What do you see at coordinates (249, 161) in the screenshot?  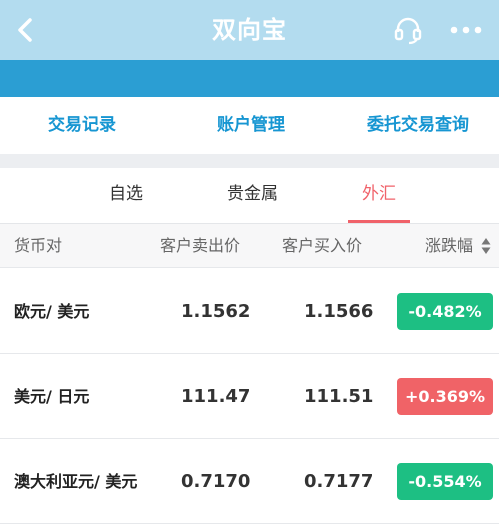 I see `section-divider` at bounding box center [249, 161].